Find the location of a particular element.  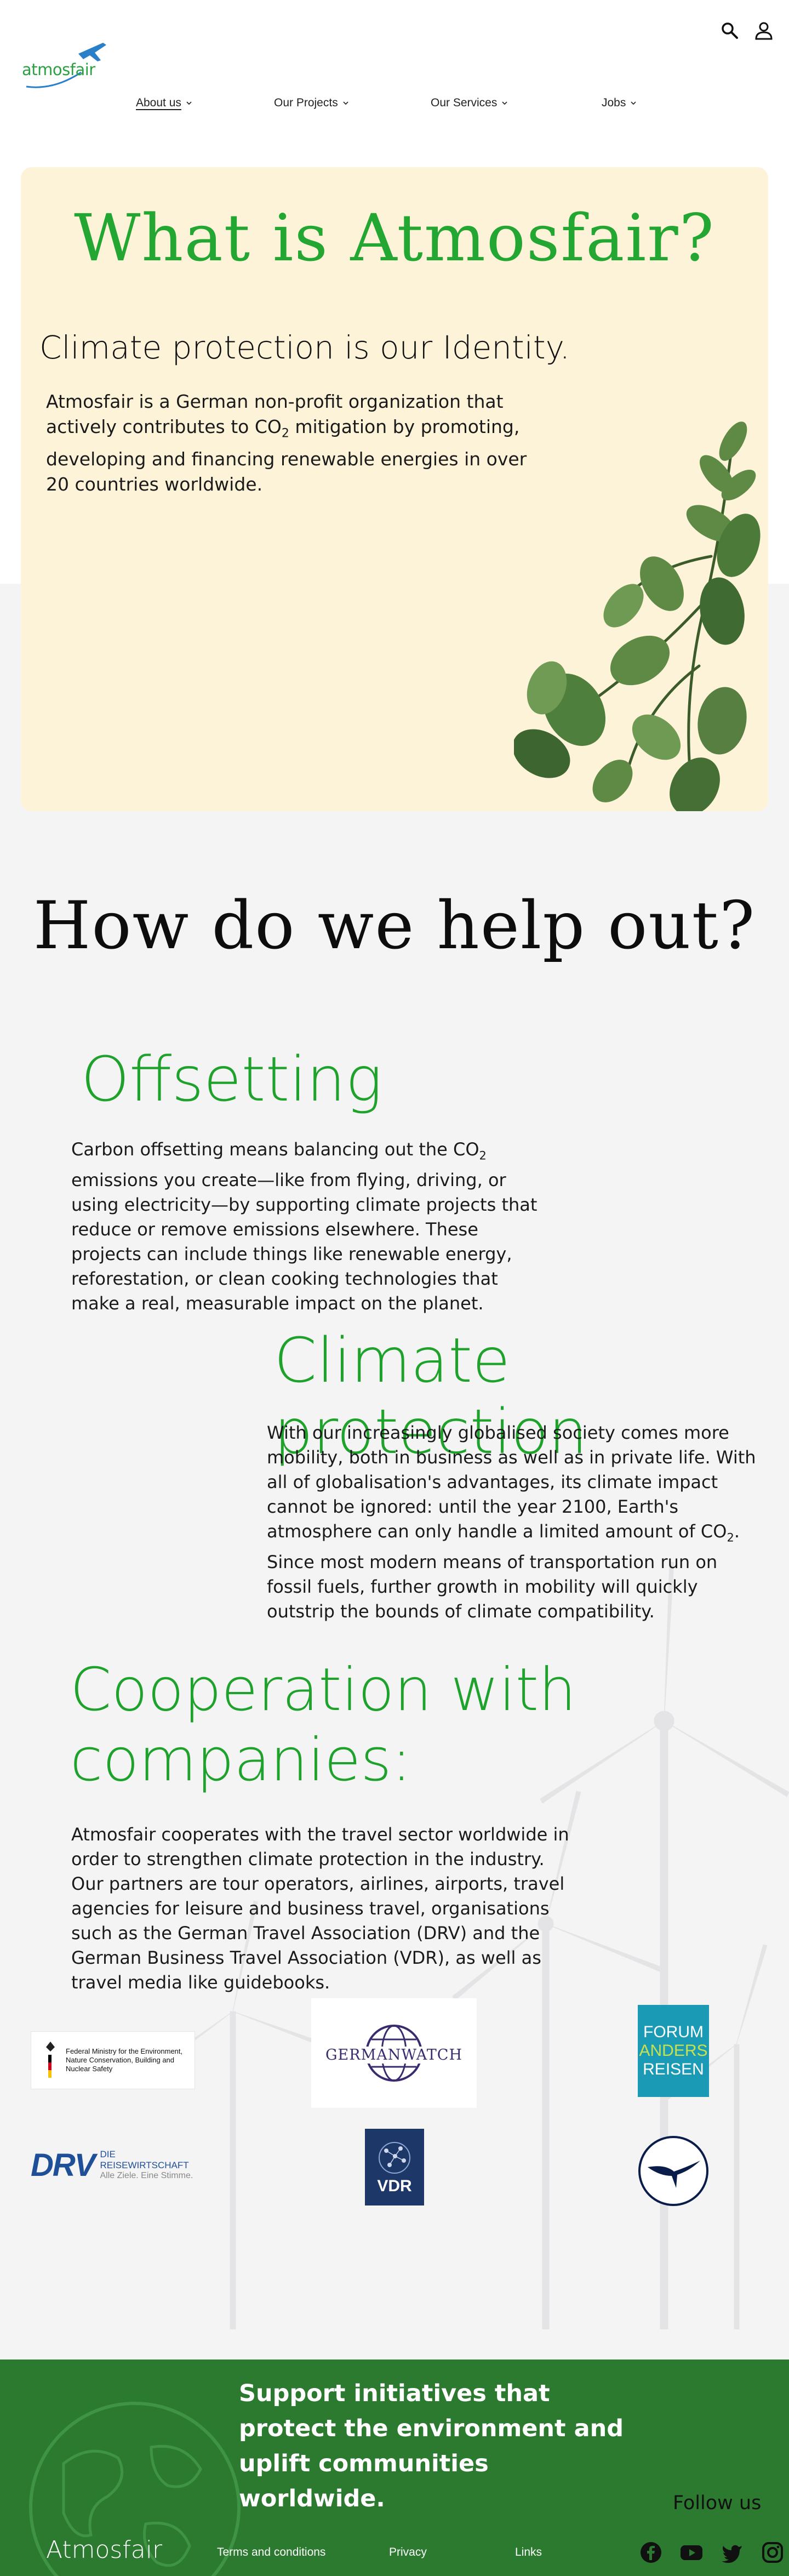

nav-label: Our Projects is located at coordinates (306, 102).